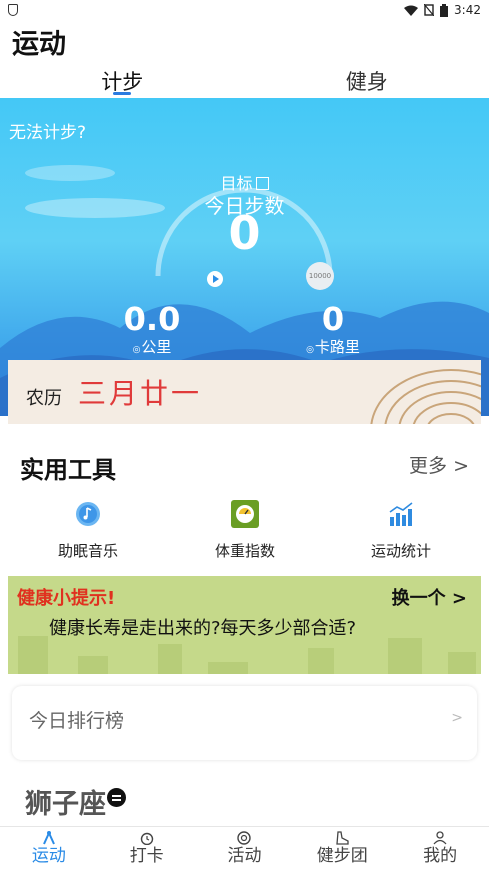 The image size is (489, 869). I want to click on lunar-label: 农历, so click(44, 398).